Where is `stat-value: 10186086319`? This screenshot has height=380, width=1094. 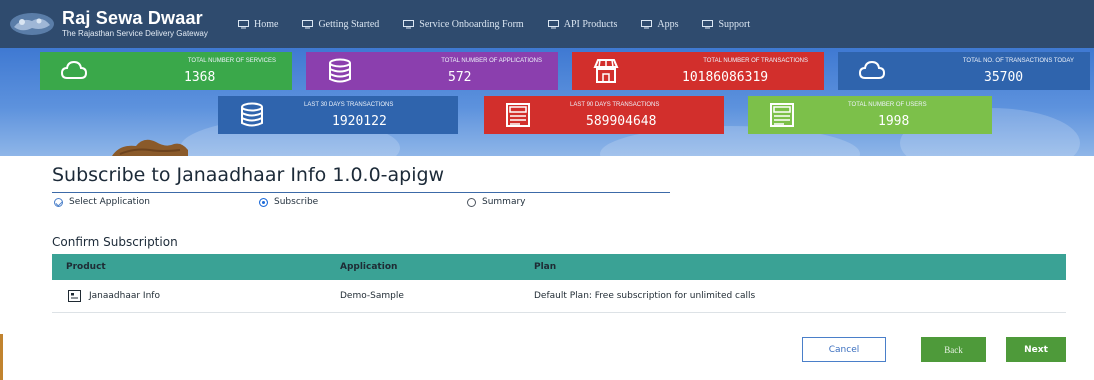
stat-value: 10186086319 is located at coordinates (725, 77).